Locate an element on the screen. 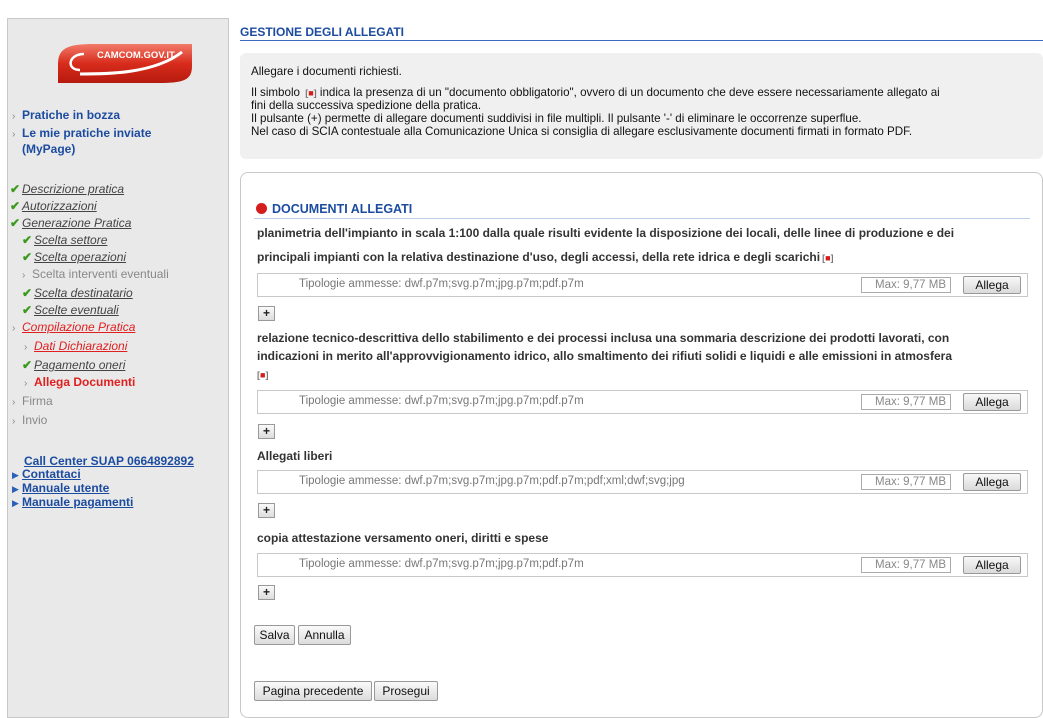 This screenshot has width=1043, height=718. step-dati-dichiarazioni: › Dati Dichiarazioni is located at coordinates (127, 347).